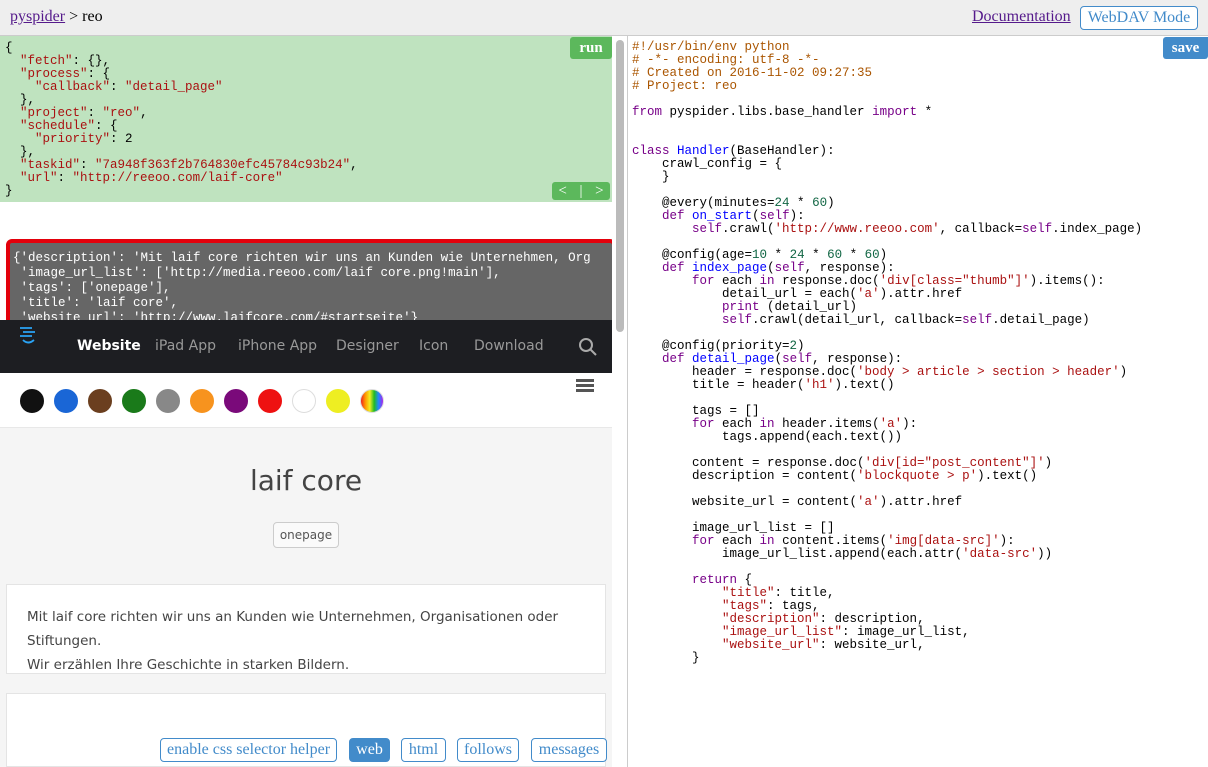 The width and height of the screenshot is (1208, 767). I want to click on task-pager: < | >, so click(581, 191).